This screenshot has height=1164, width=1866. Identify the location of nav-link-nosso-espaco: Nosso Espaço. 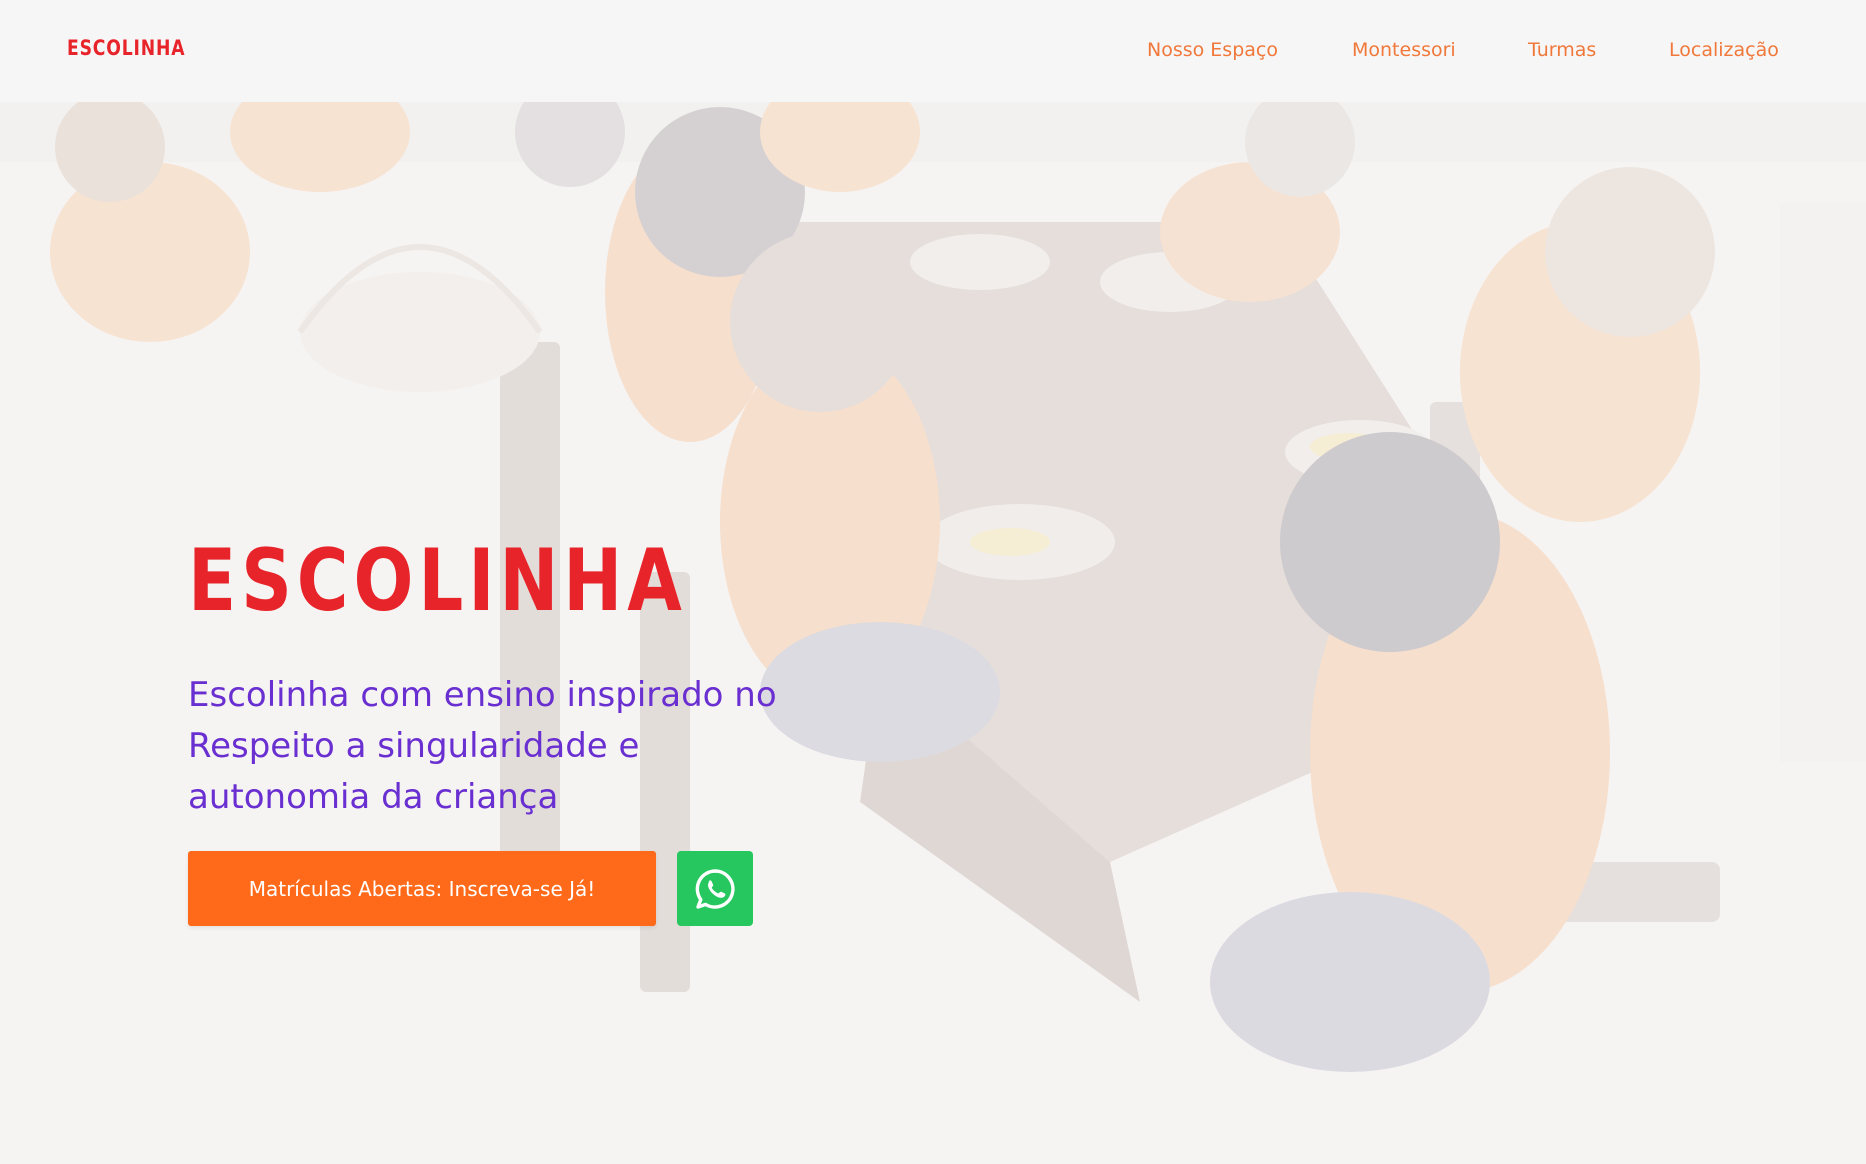
(1212, 50).